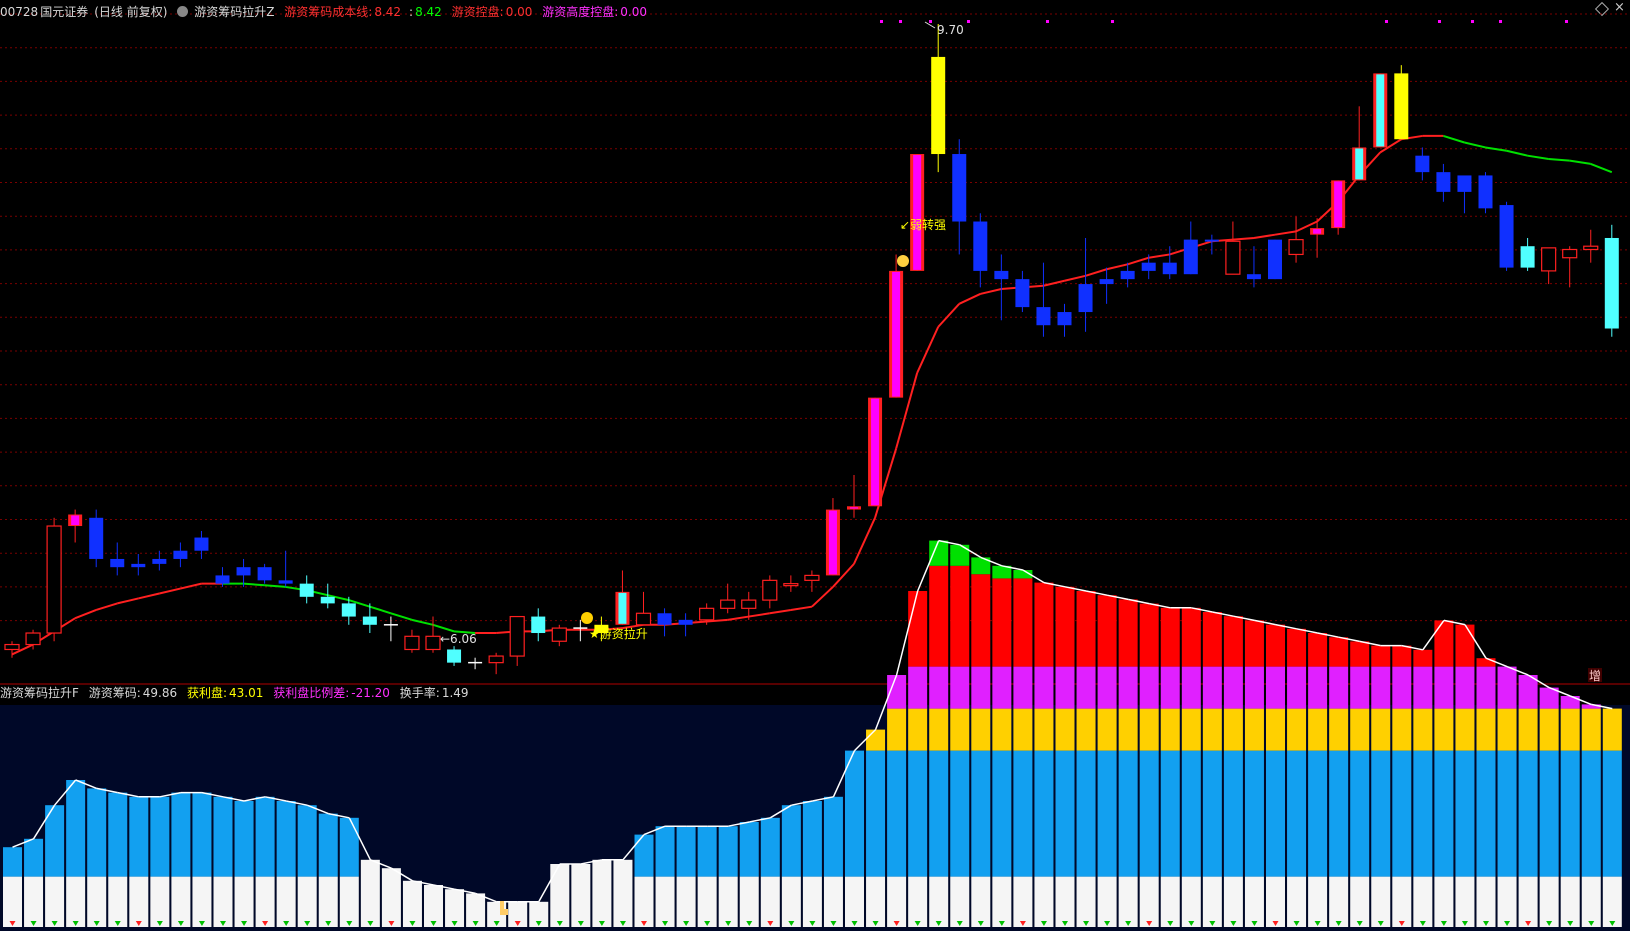  I want to click on turnover-label: 换手率:, so click(419, 693).